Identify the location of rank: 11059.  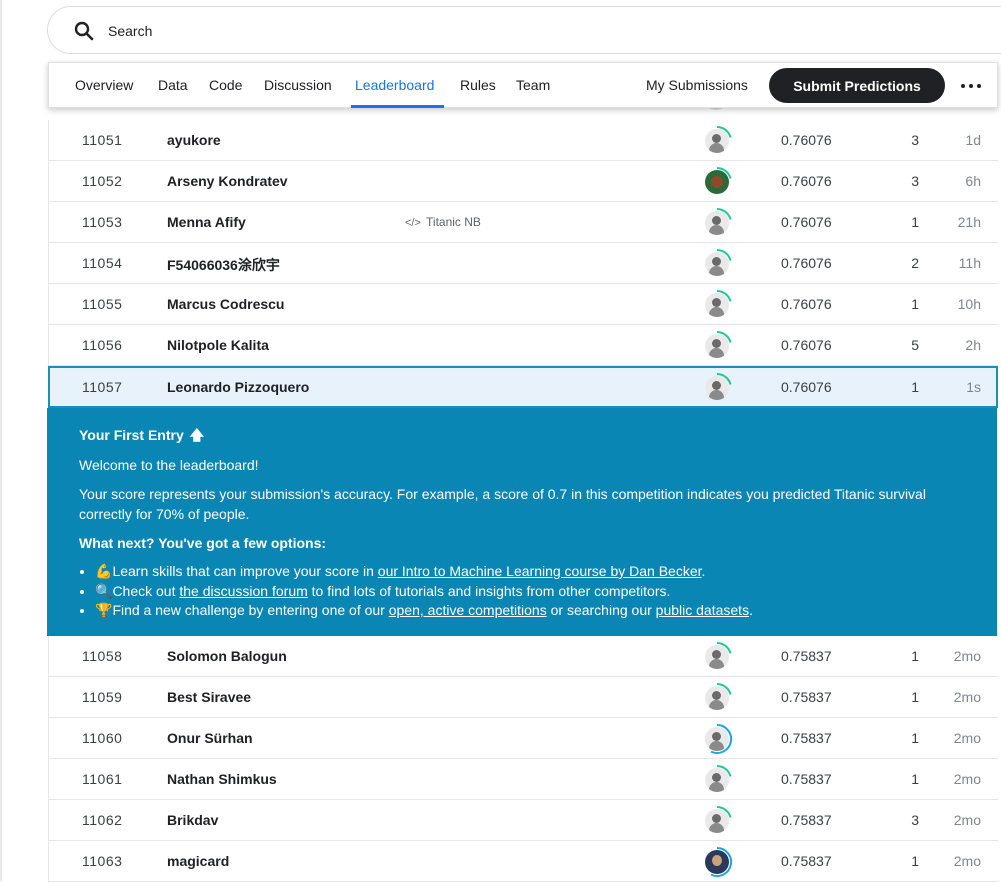
(102, 697).